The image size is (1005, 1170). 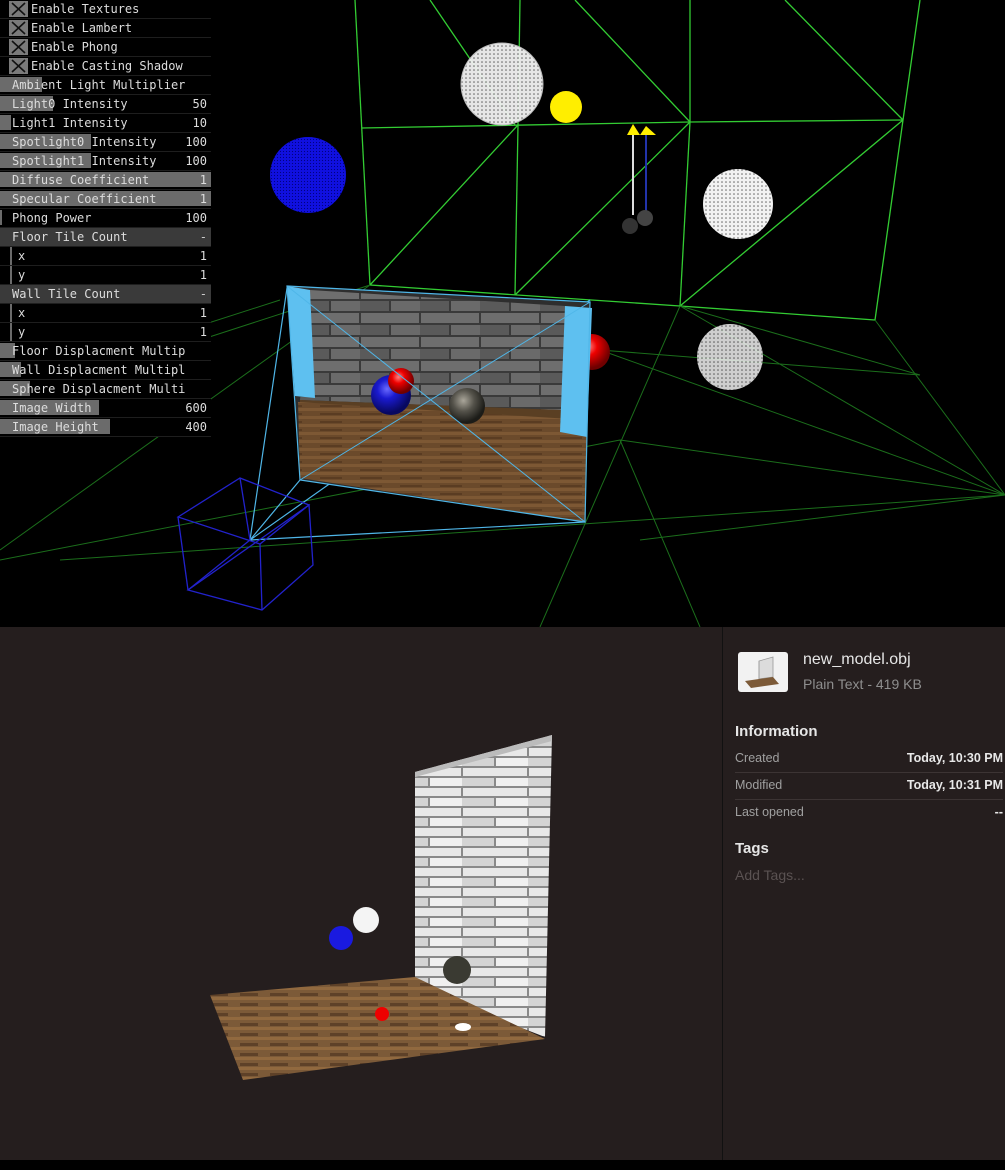 I want to click on slider-value: 400, so click(x=196, y=427).